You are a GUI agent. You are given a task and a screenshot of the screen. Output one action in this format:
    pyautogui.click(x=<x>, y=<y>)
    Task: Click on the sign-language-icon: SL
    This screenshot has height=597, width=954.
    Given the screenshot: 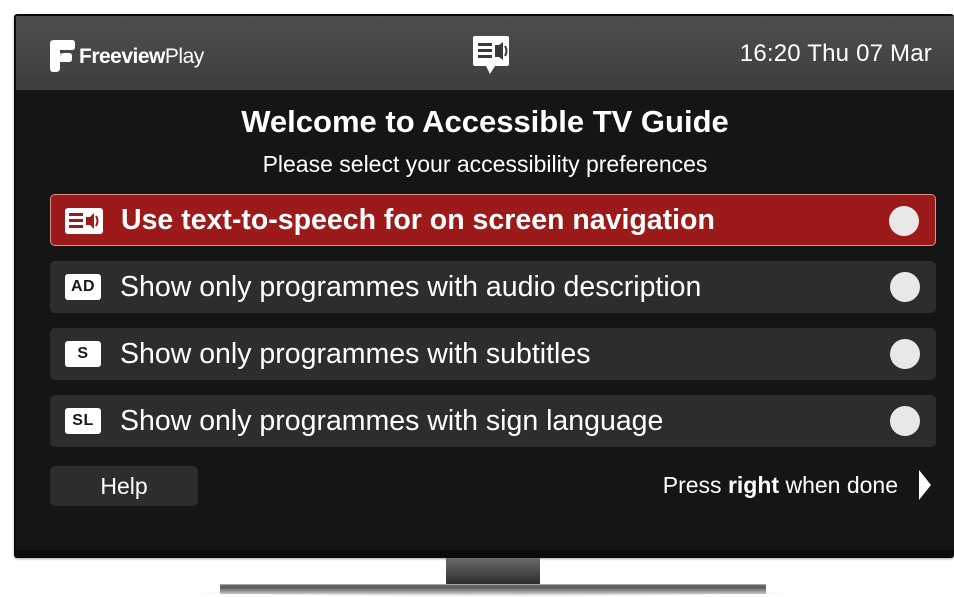 What is the action you would take?
    pyautogui.click(x=83, y=421)
    